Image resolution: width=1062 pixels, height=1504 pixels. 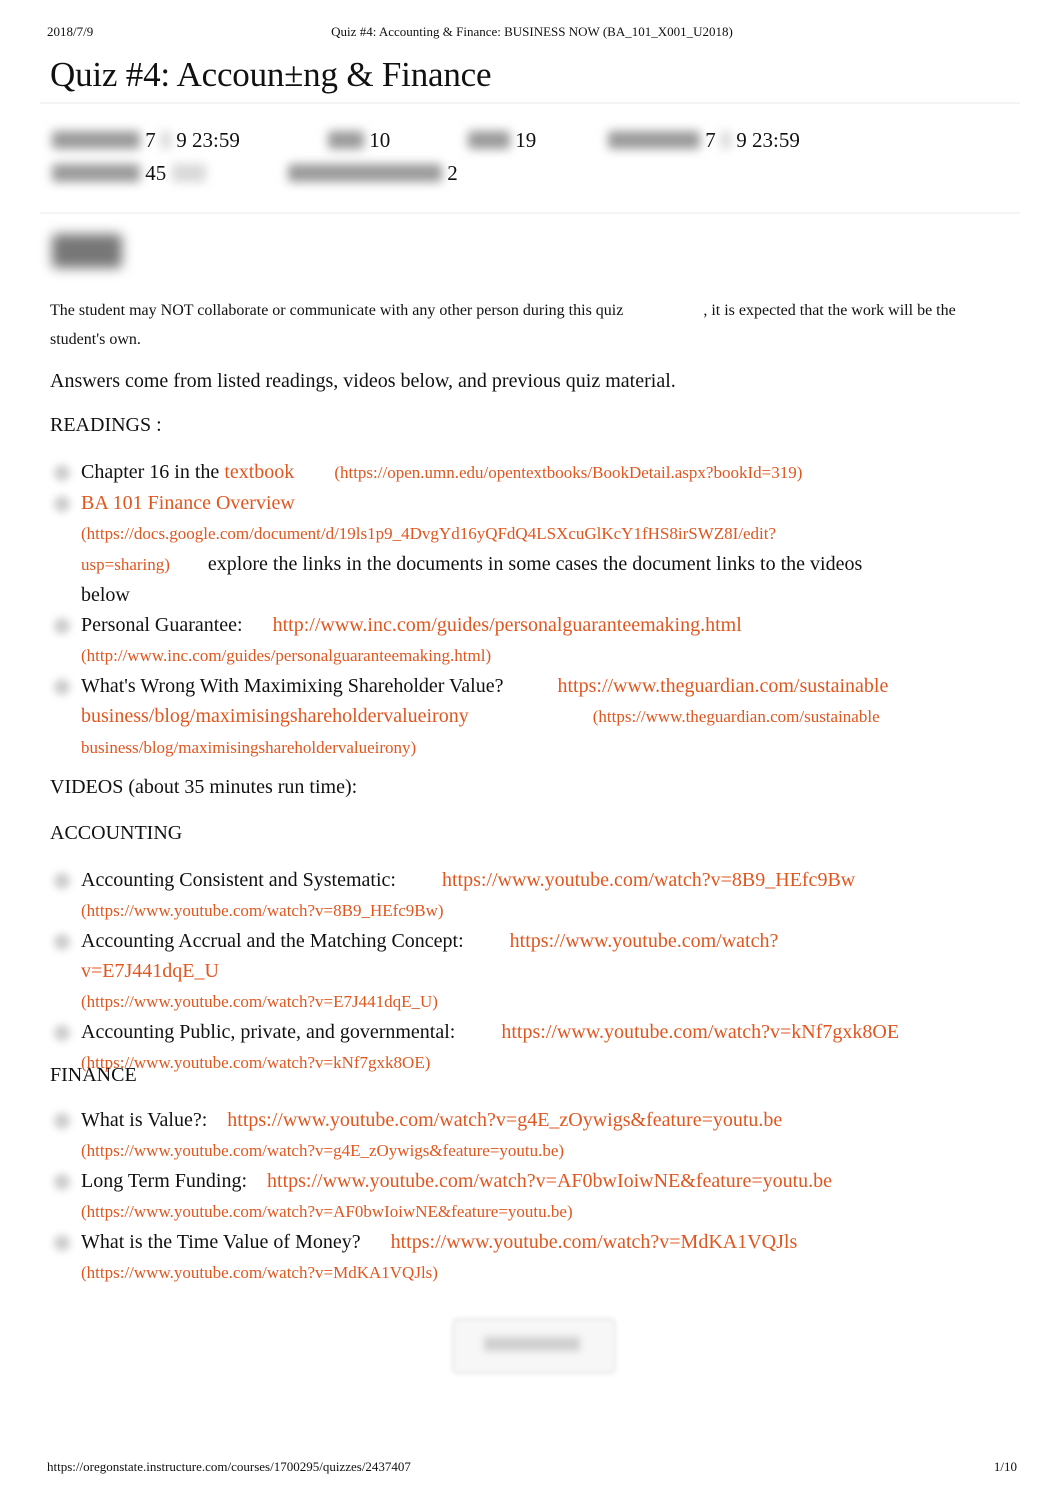 I want to click on shareholder-value-url-link: (https://www.theguardian.com/sustainable, so click(x=736, y=716).